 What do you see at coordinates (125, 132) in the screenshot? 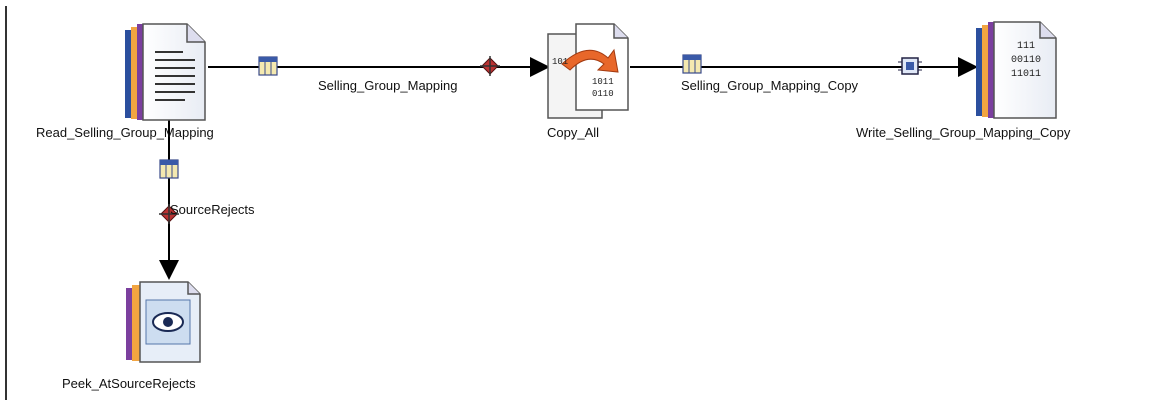
I see `stage-label-read: Read_Selling_Group_Mapping` at bounding box center [125, 132].